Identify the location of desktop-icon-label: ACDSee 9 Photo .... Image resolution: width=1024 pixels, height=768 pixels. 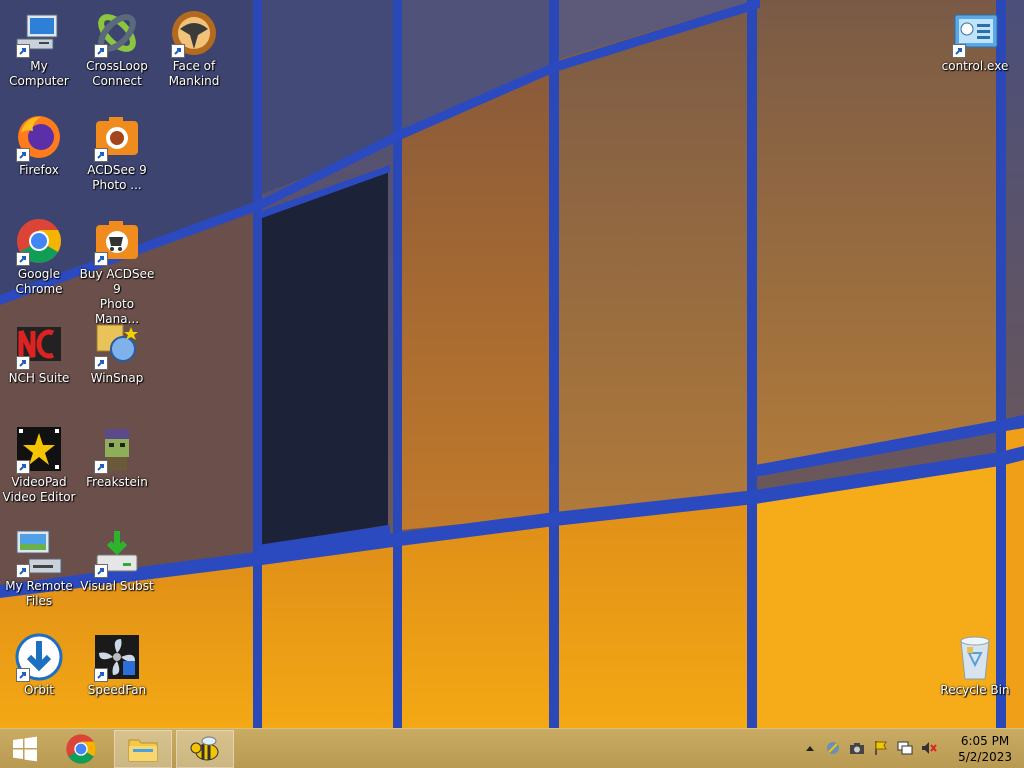
(117, 177).